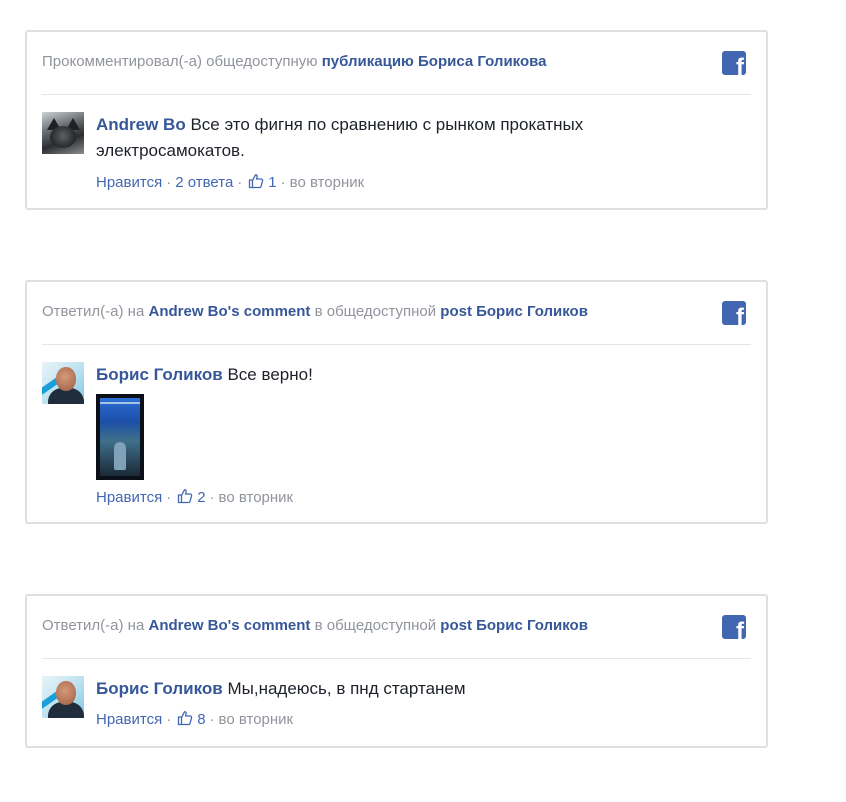  I want to click on comment-meta: Нравится · 2 · во вторник, so click(195, 497).